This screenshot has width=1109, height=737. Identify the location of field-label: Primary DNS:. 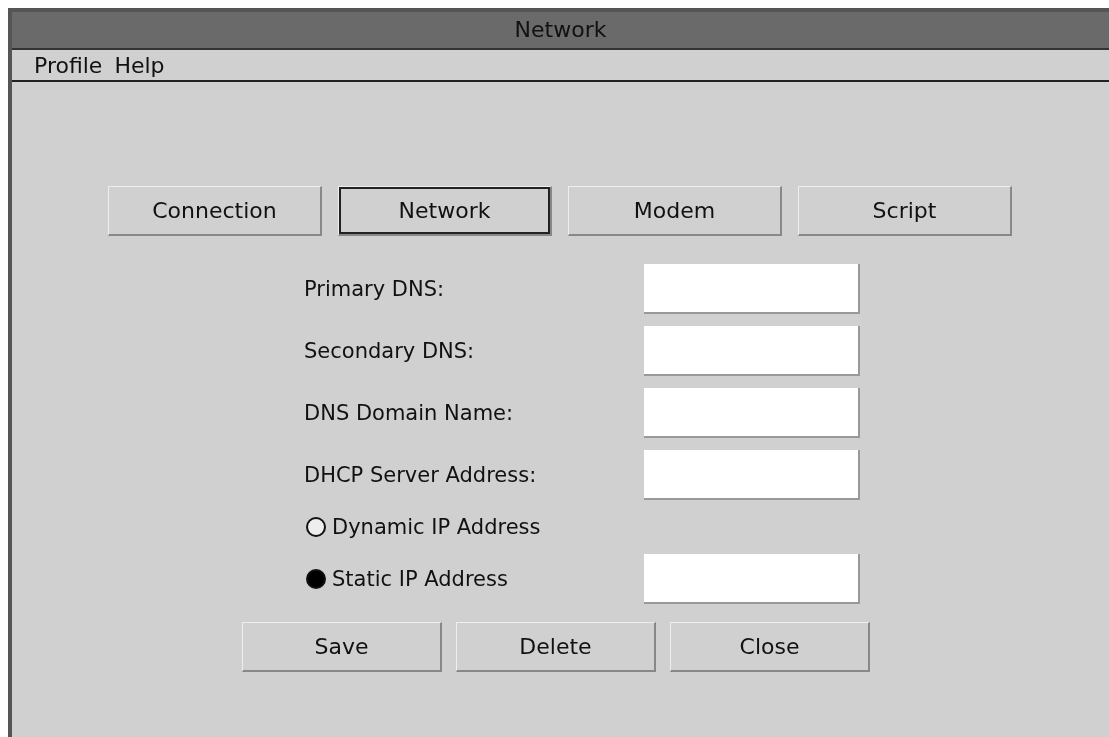
(374, 289).